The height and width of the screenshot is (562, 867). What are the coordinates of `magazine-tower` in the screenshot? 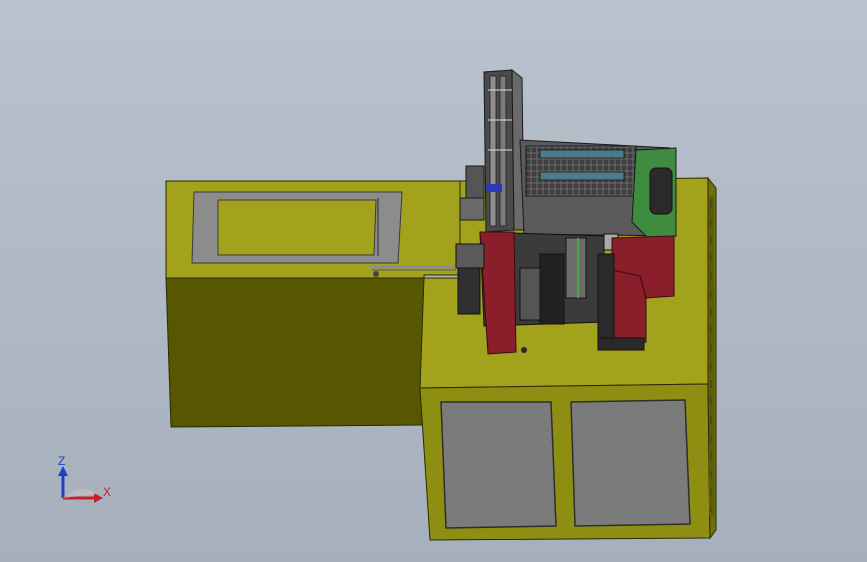 It's located at (504, 150).